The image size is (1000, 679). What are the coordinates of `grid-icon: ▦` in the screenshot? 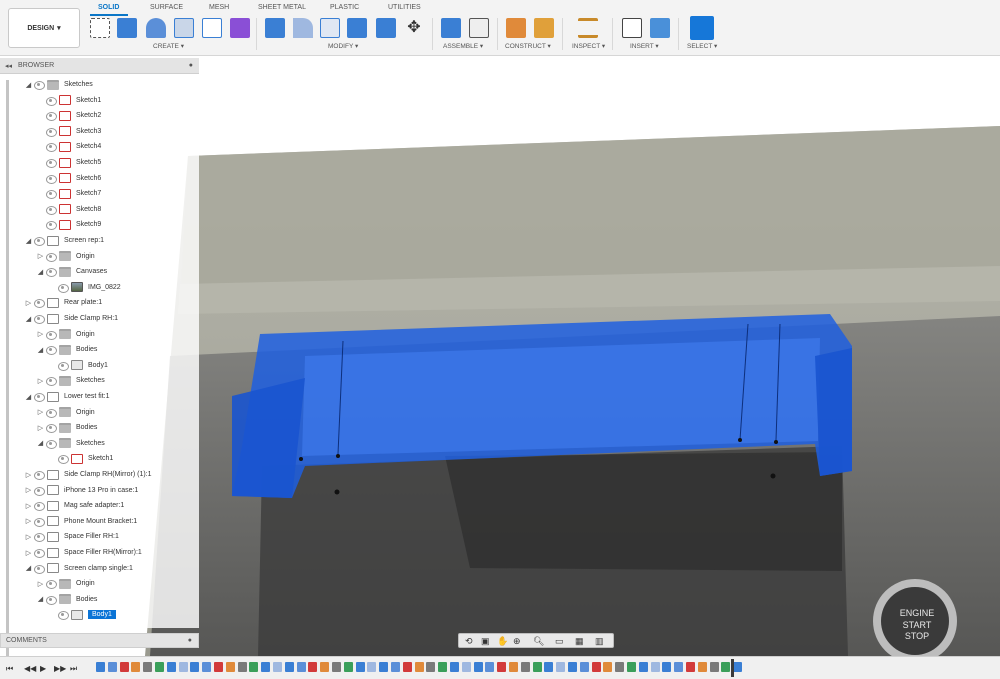 It's located at (579, 641).